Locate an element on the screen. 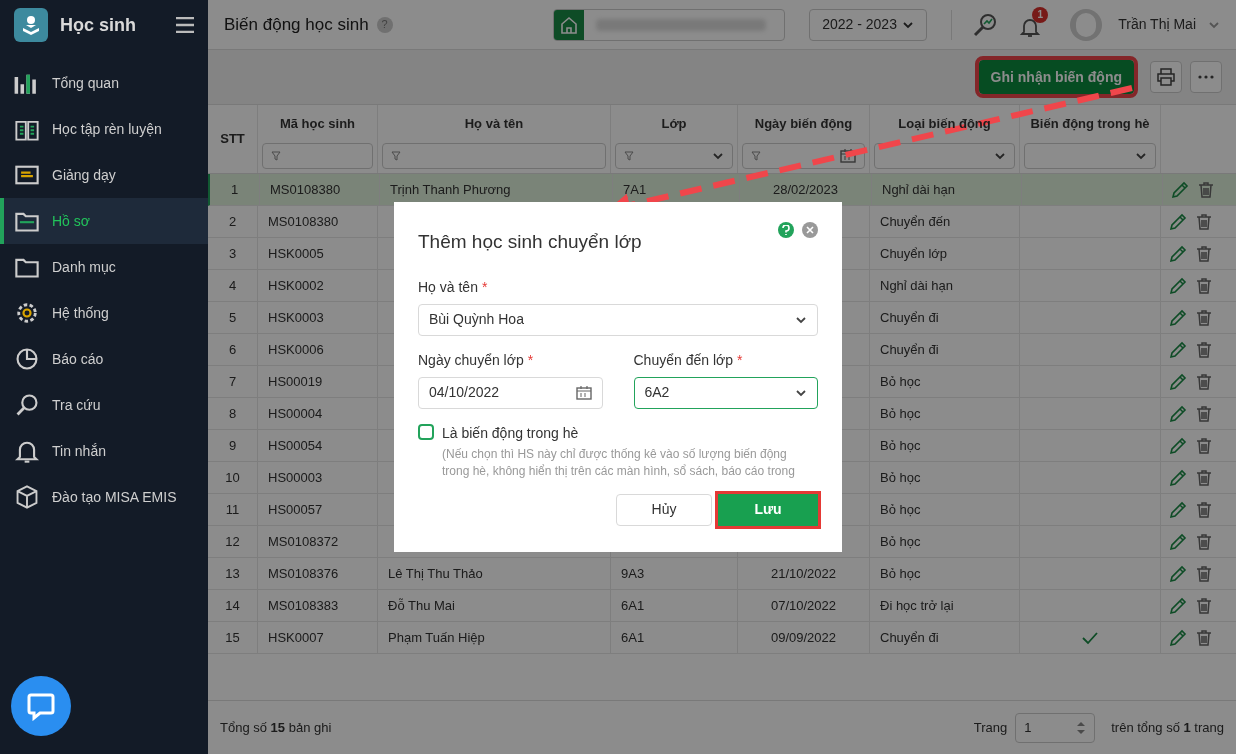 The width and height of the screenshot is (1236, 754). table-cell-text: 12 is located at coordinates (232, 541).